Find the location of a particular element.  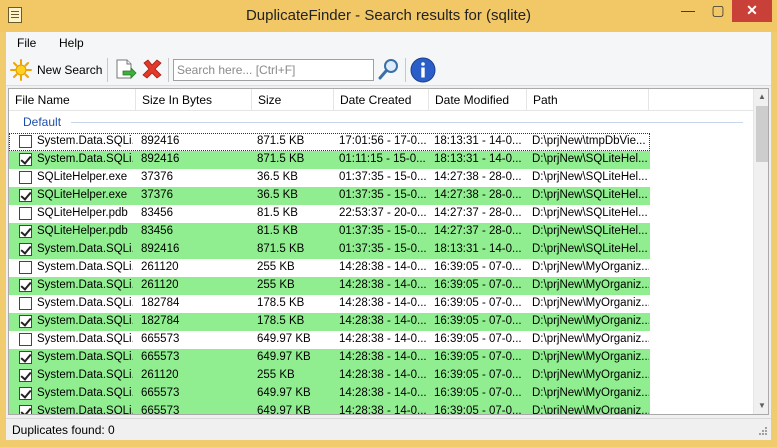

size-cell: 36.5 KB is located at coordinates (277, 177).